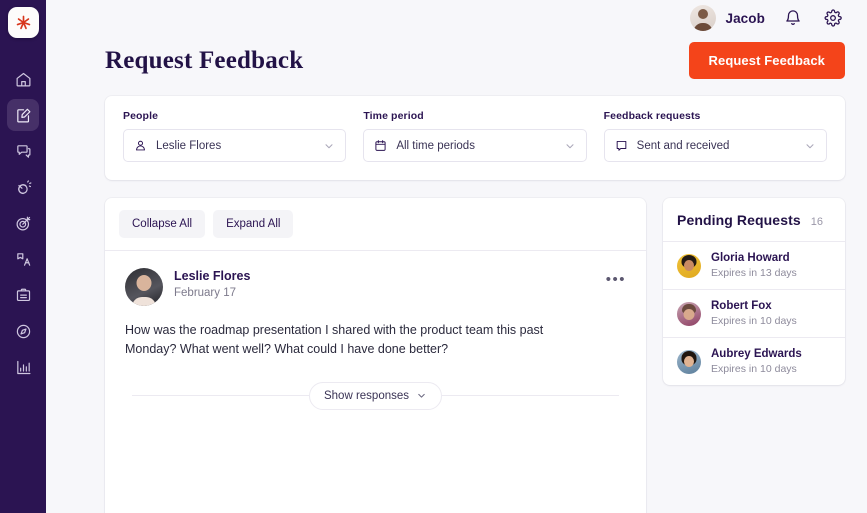  Describe the element at coordinates (754, 273) in the screenshot. I see `pending-expires: Expires in 13 days` at that location.